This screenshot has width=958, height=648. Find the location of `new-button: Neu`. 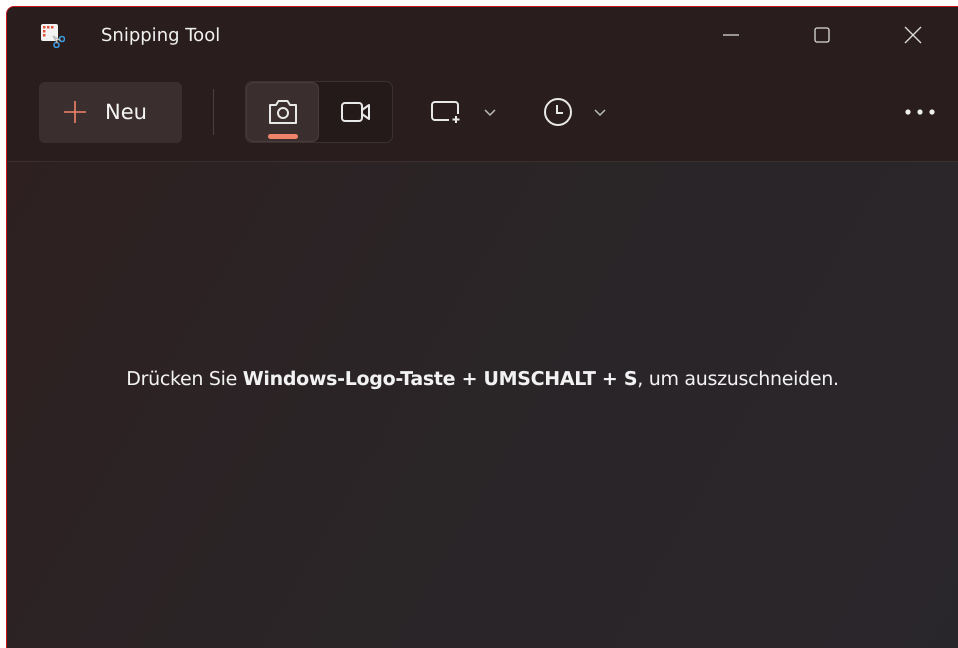

new-button: Neu is located at coordinates (110, 112).